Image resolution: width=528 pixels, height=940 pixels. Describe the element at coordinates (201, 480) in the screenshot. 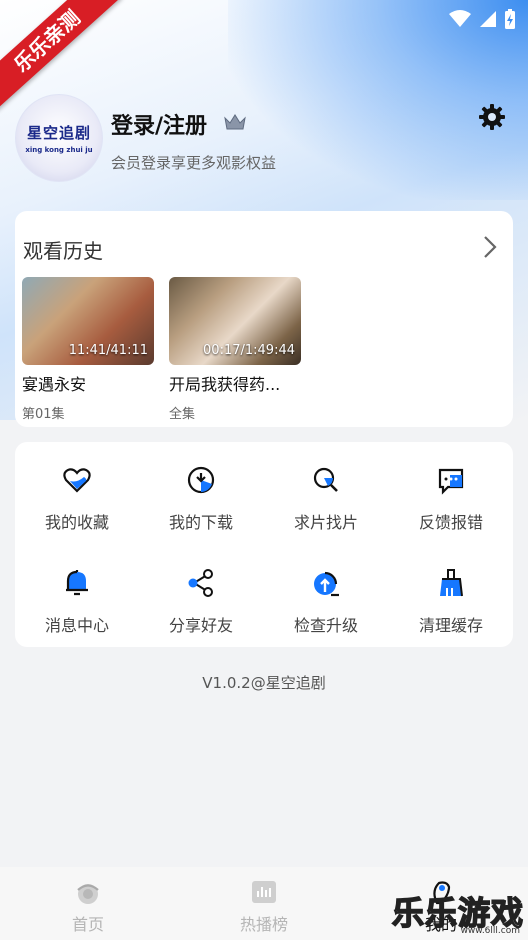

I see `download-icon` at that location.